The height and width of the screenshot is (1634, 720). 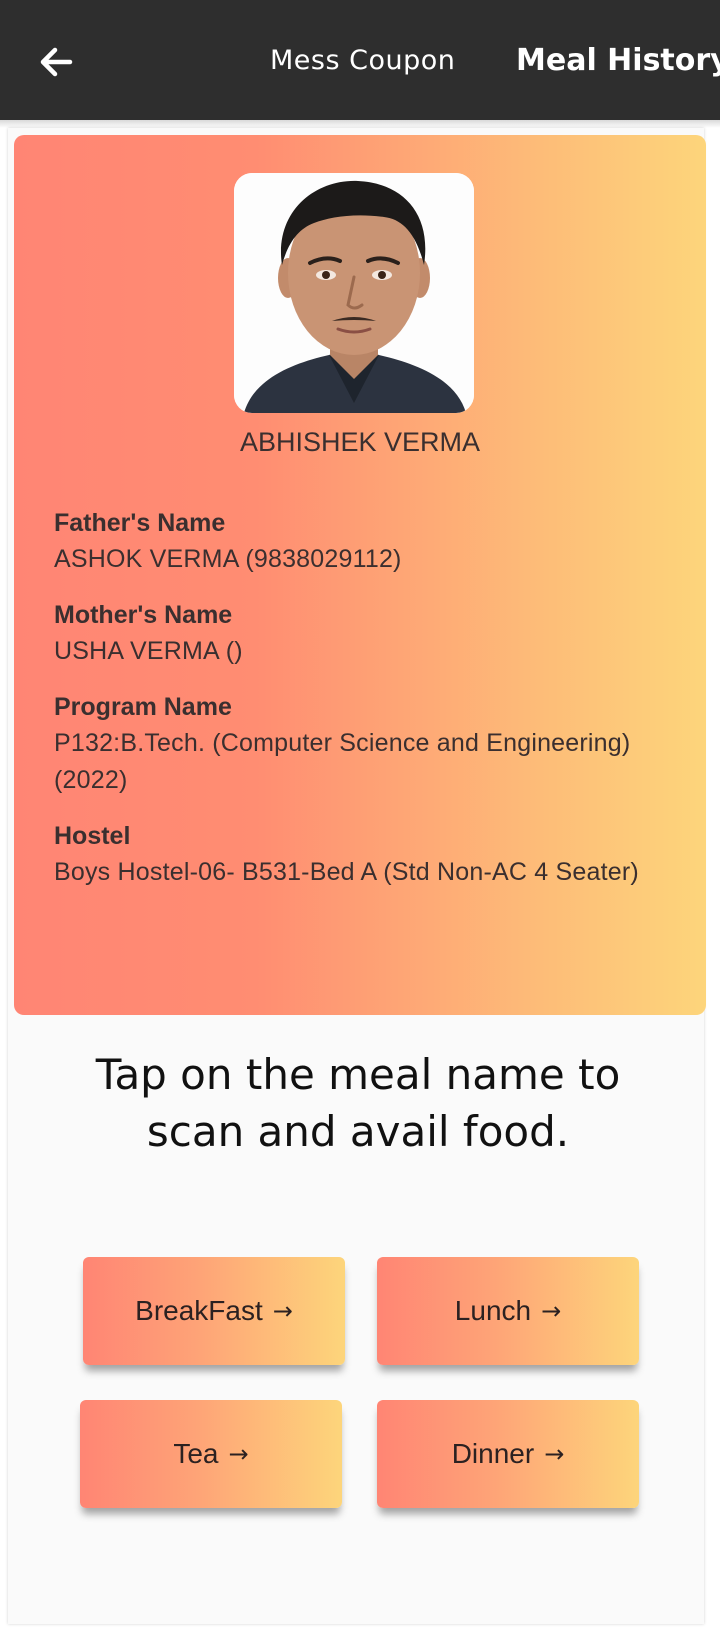 I want to click on app-bar: Mess Coupon Meal History, so click(x=360, y=60).